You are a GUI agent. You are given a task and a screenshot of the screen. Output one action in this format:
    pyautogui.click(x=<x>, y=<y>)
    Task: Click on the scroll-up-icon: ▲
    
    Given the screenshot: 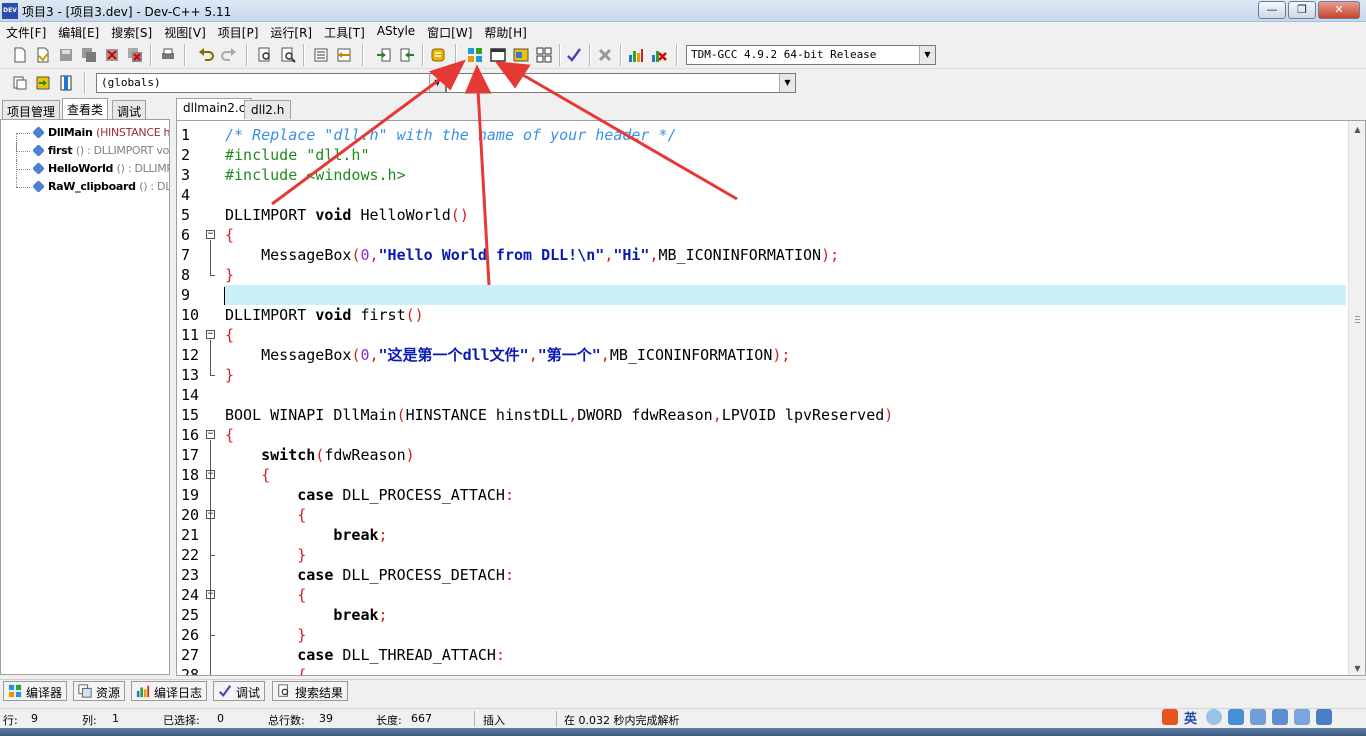 What is the action you would take?
    pyautogui.click(x=1357, y=129)
    